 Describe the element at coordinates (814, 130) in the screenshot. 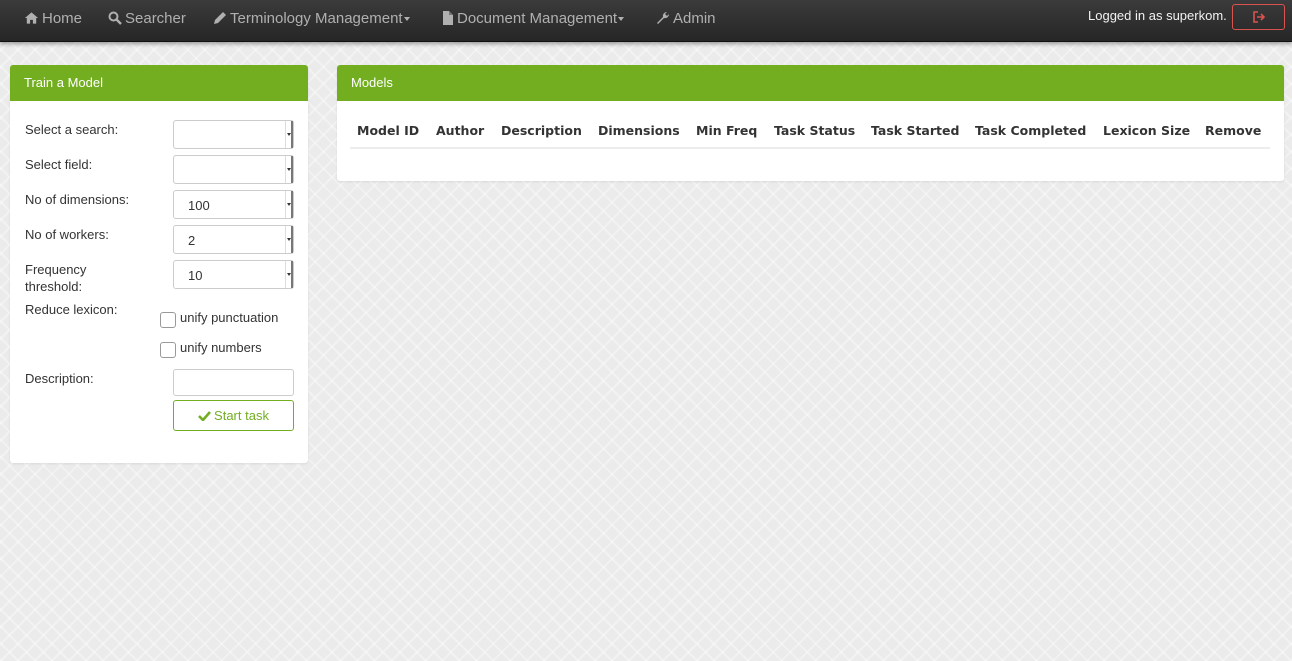

I see `column-task-status: Task Status` at that location.